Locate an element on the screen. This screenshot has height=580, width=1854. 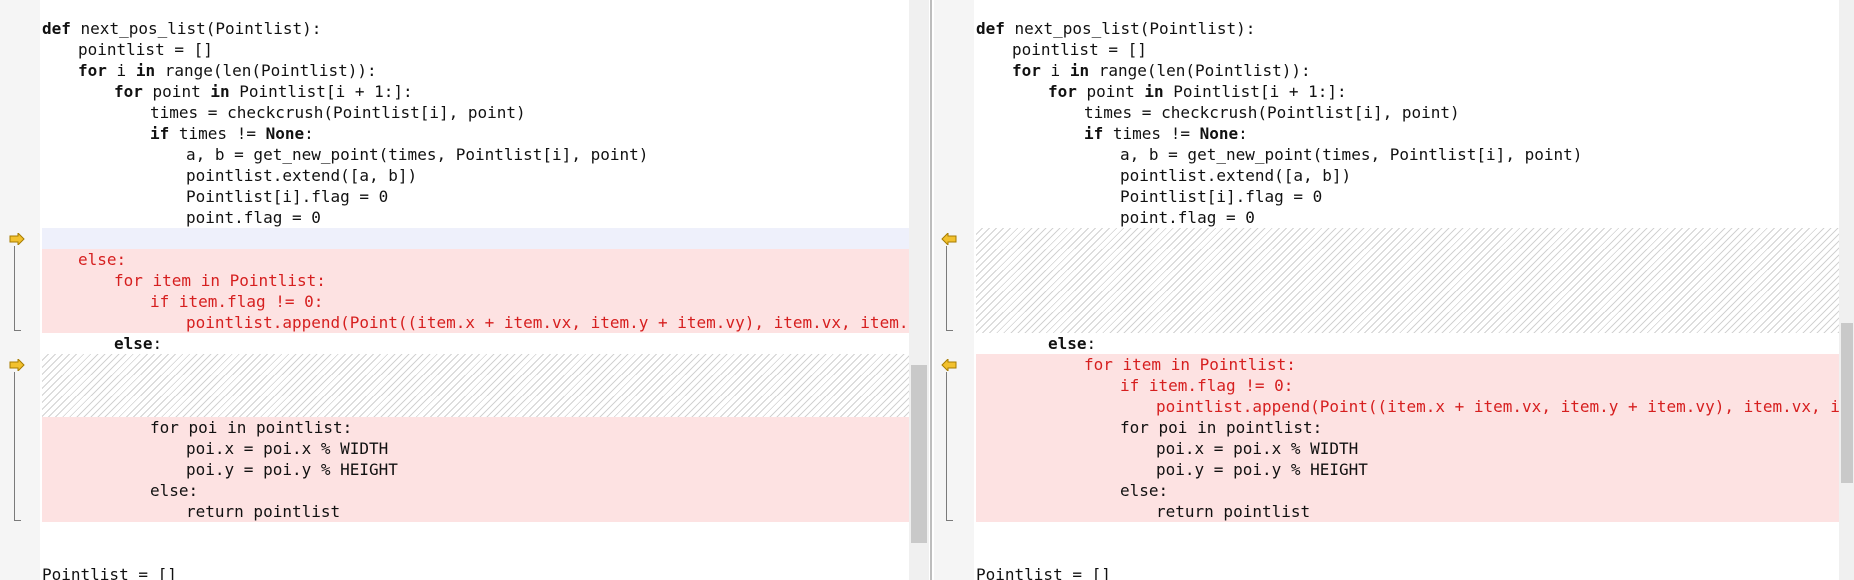
code-text: point is located at coordinates (1110, 91).